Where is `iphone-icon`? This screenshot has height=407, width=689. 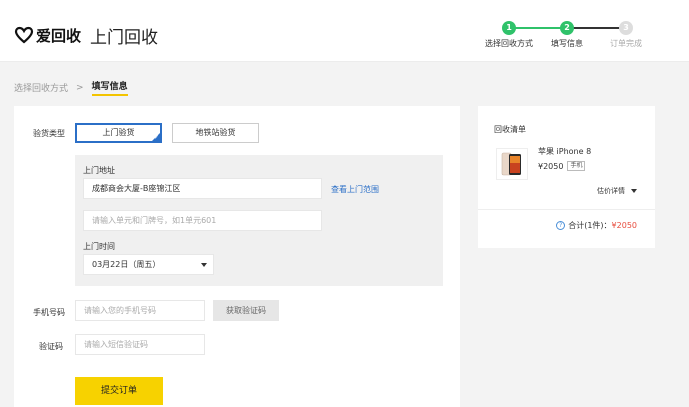
iphone-icon is located at coordinates (511, 164).